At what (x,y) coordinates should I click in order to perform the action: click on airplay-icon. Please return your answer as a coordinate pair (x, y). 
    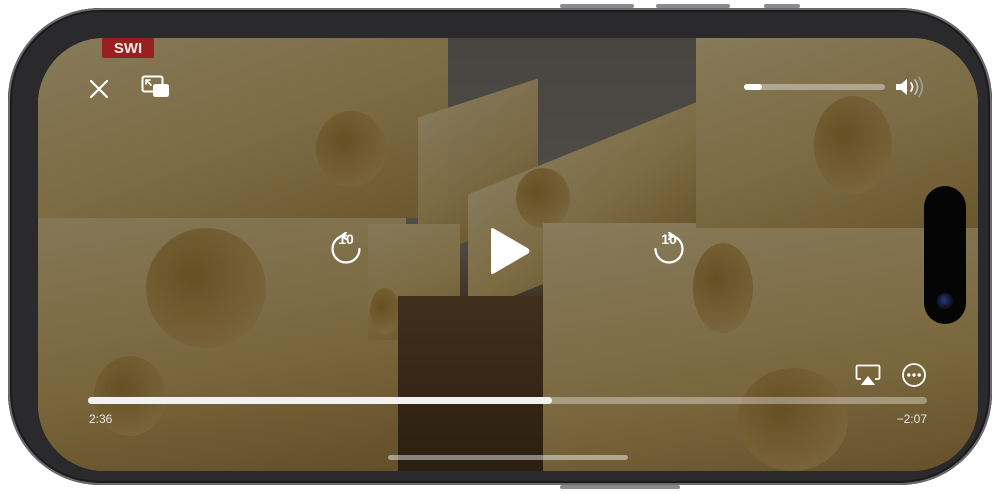
    Looking at the image, I should click on (868, 374).